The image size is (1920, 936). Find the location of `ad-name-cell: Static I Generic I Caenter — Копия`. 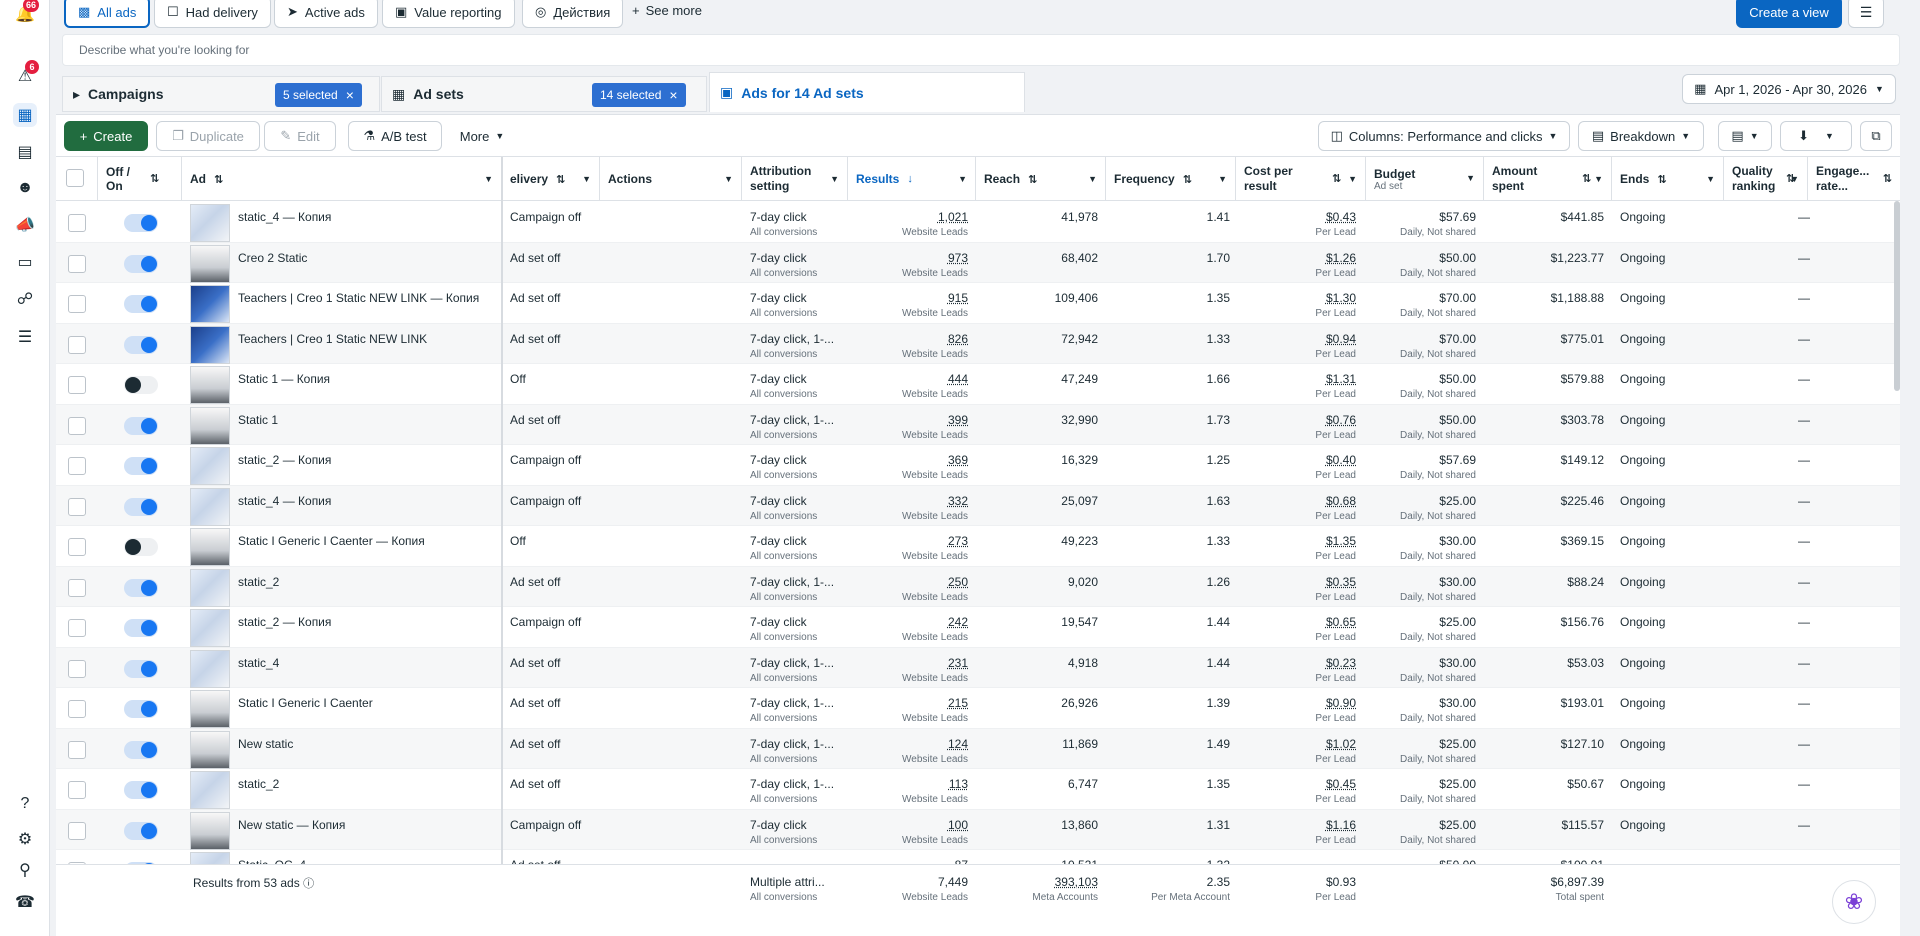

ad-name-cell: Static I Generic I Caenter — Копия is located at coordinates (369, 546).